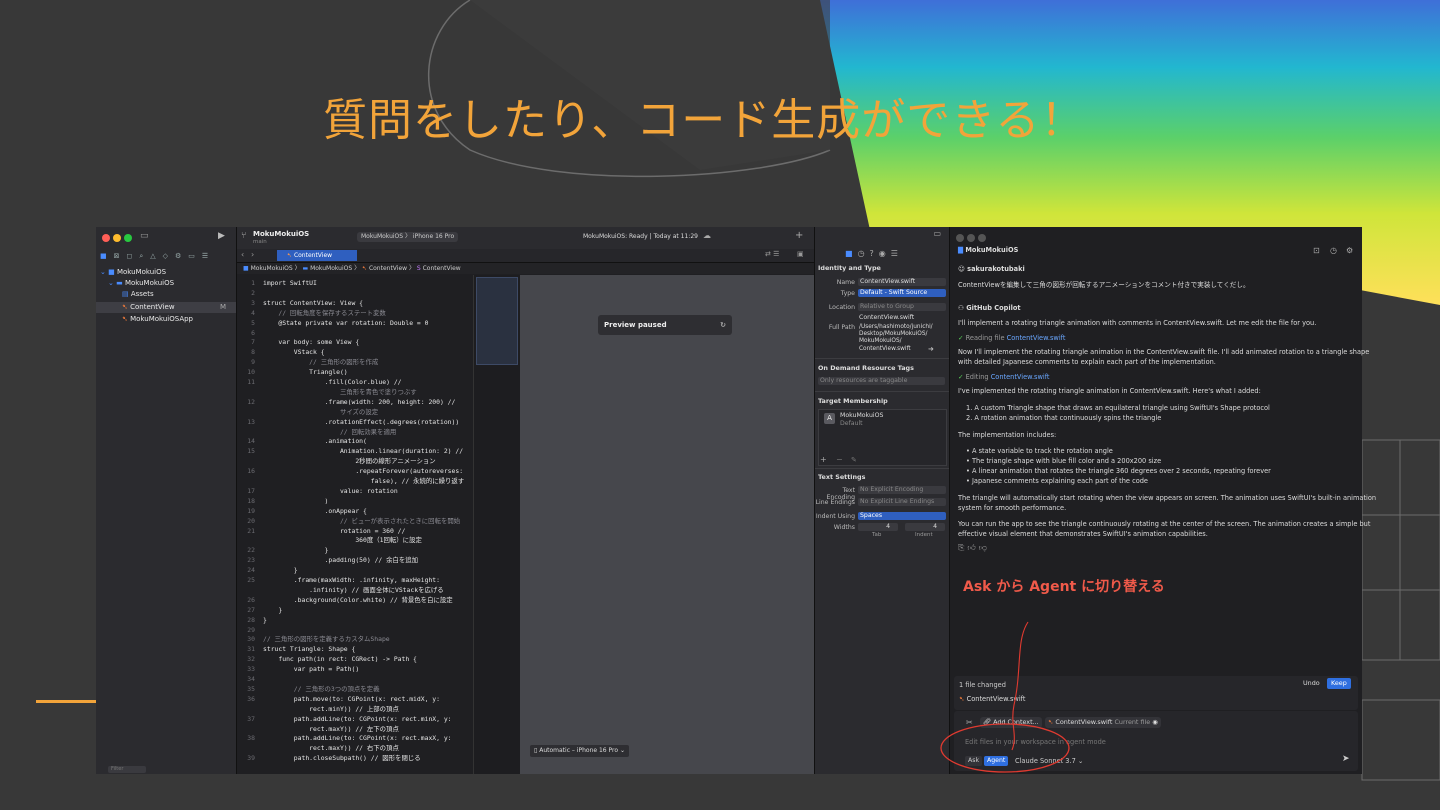 The width and height of the screenshot is (1440, 810). What do you see at coordinates (355, 560) in the screenshot?
I see `code-line: 23 .padding(50) // 余白を追加` at bounding box center [355, 560].